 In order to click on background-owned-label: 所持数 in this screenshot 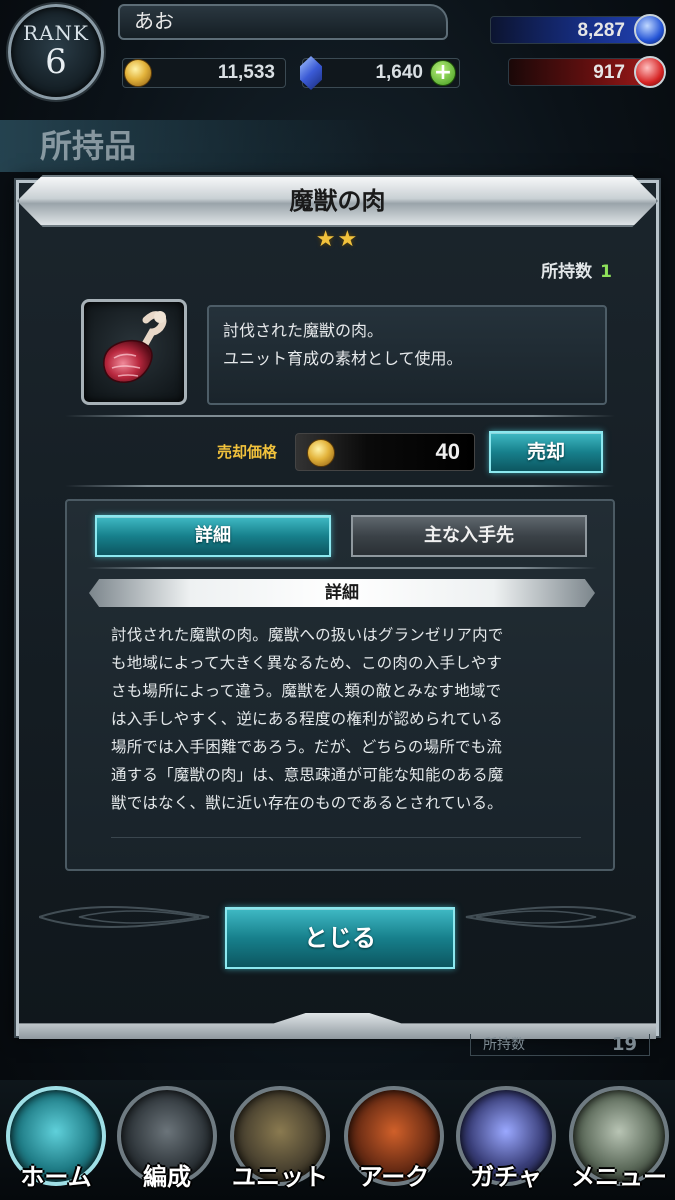, I will do `click(504, 1045)`.